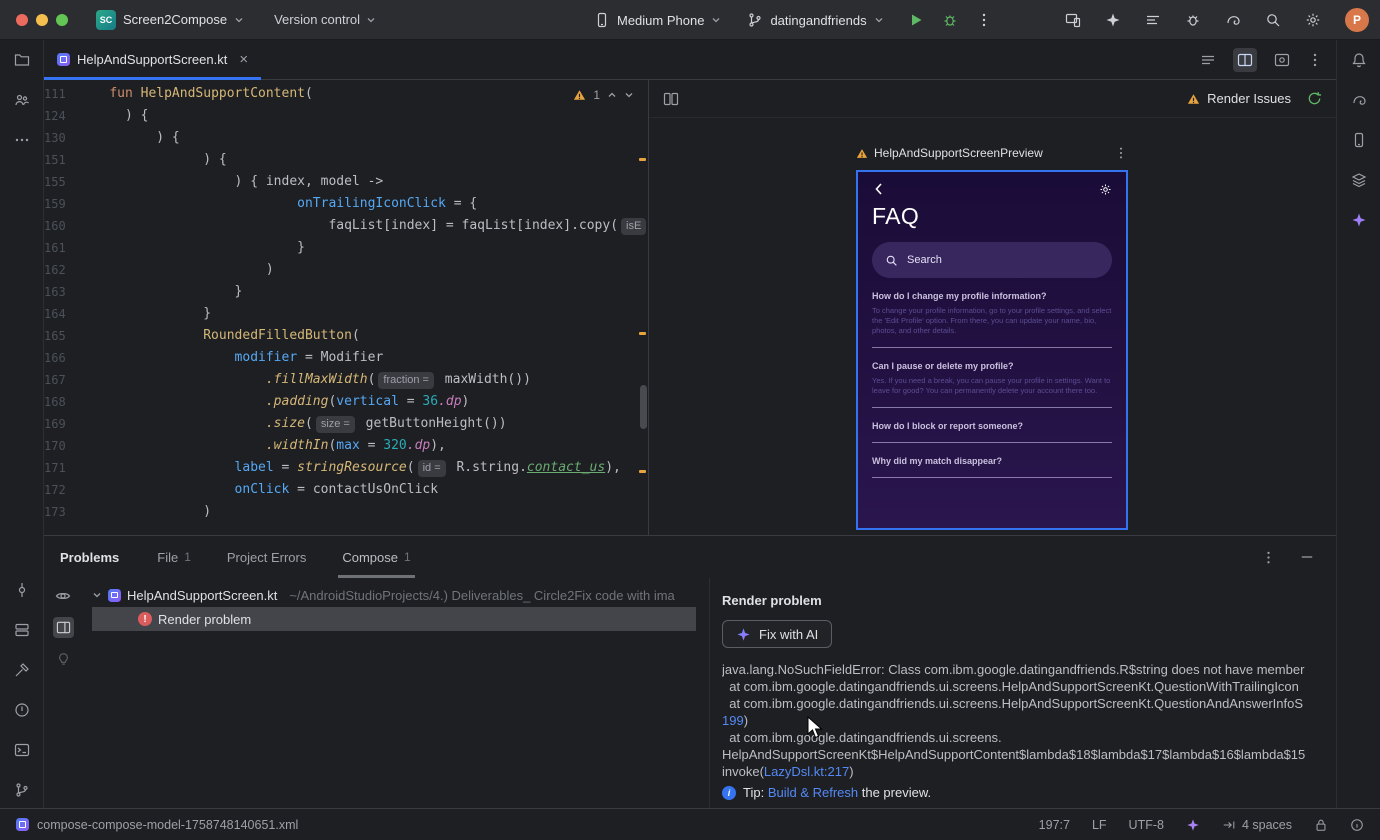 This screenshot has width=1380, height=840. Describe the element at coordinates (346, 424) in the screenshot. I see `code-line: 169 .size(size = getButtonHeight())` at that location.